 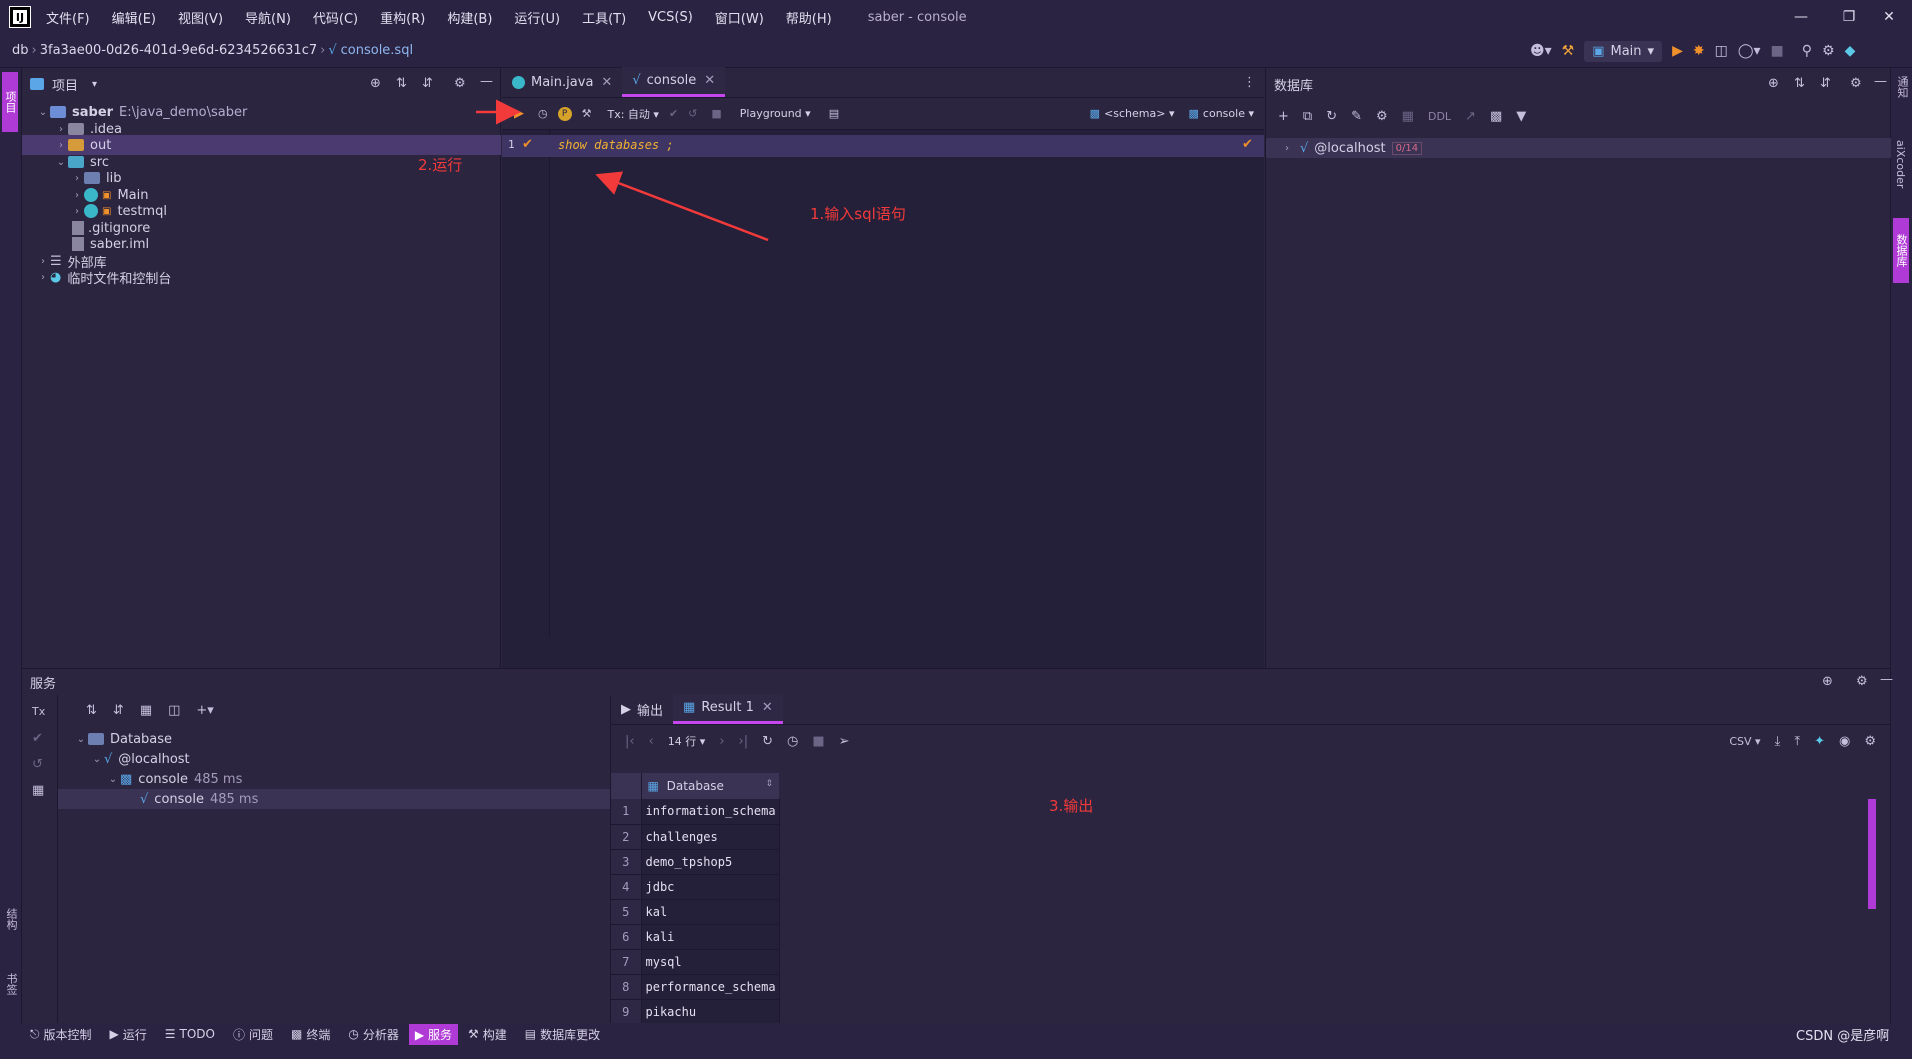 I want to click on annotation-arrows, so click(x=622, y=170).